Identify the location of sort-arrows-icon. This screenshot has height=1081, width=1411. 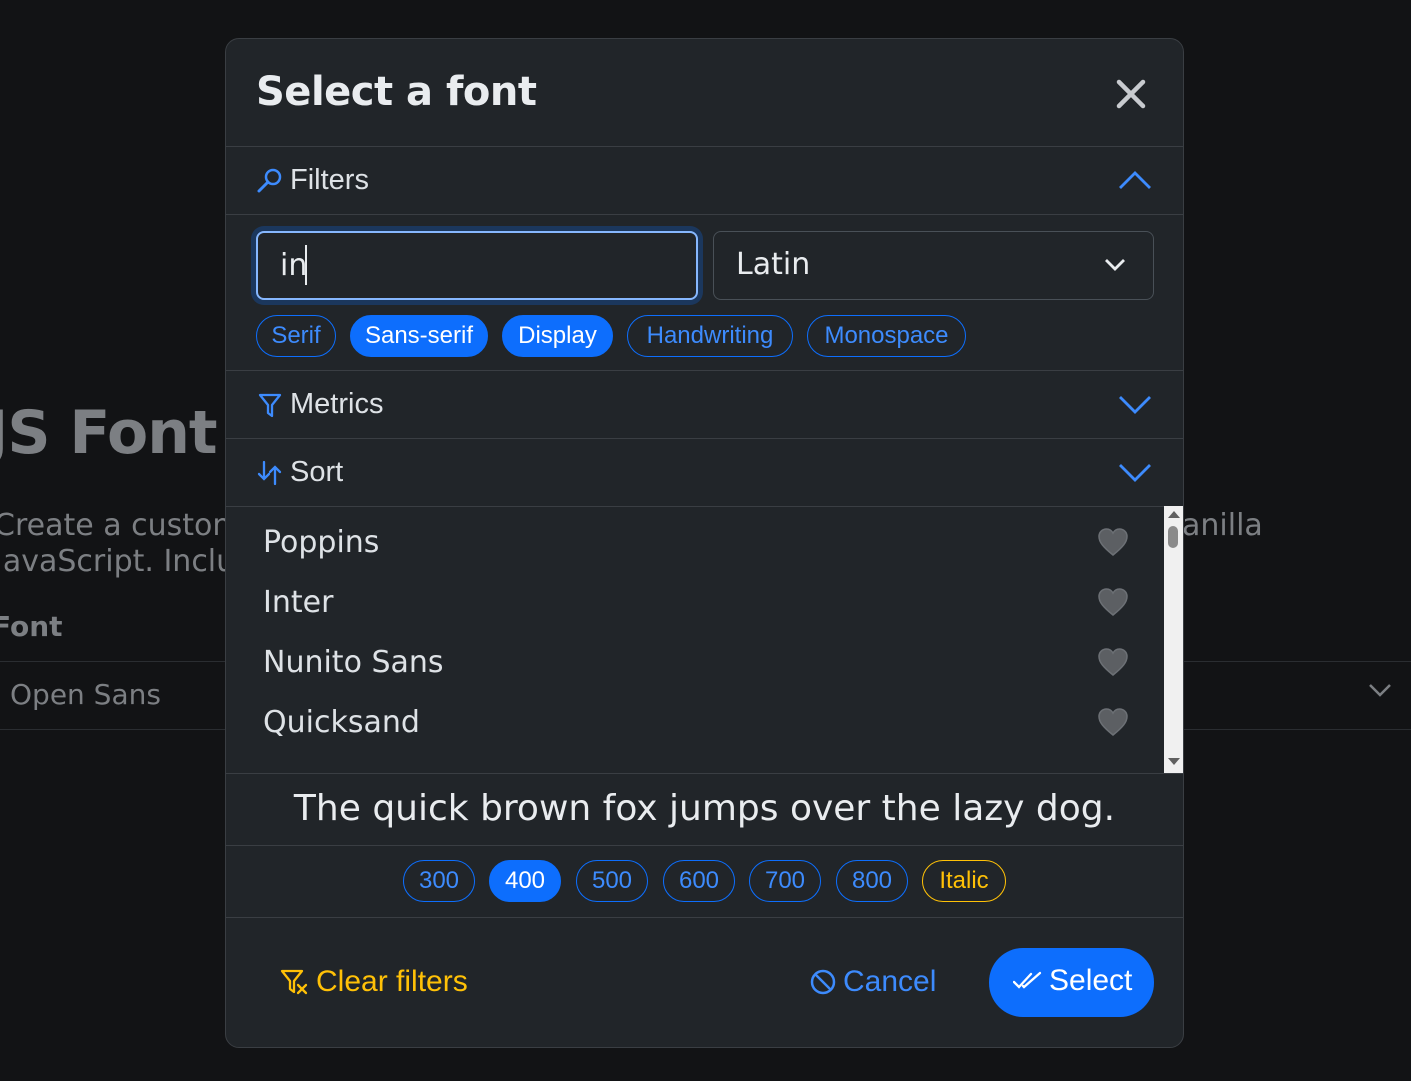
(269, 473).